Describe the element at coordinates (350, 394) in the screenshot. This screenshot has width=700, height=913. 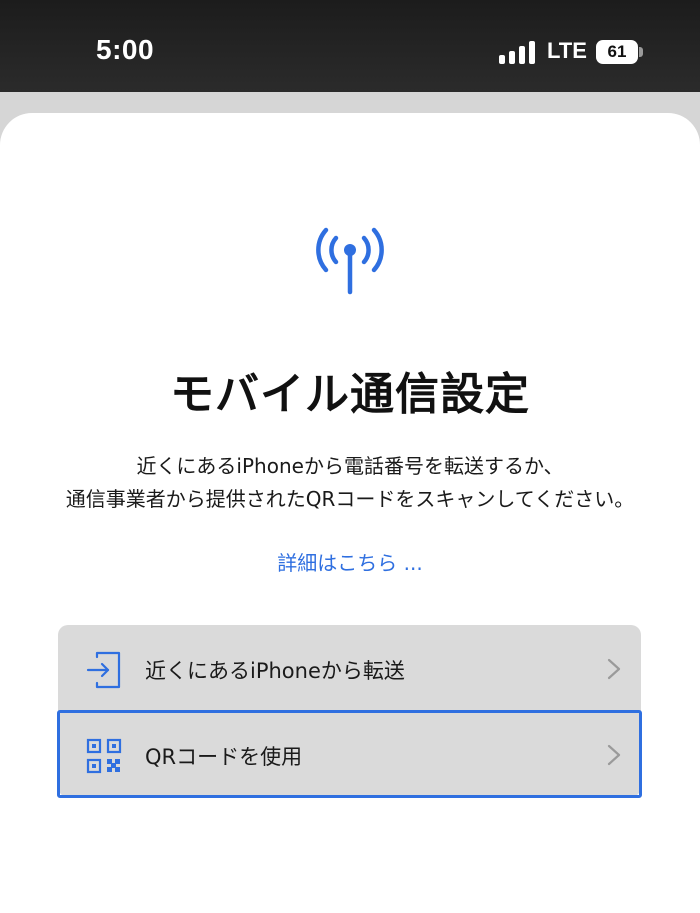
I see `page-title: モバイル通信設定` at that location.